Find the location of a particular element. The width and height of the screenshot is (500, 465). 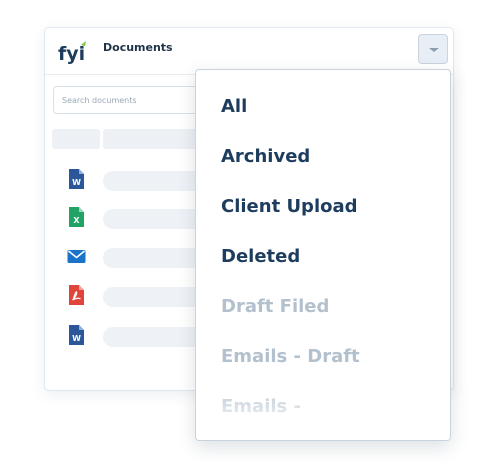

menu-item-emails: Emails - is located at coordinates (261, 406).